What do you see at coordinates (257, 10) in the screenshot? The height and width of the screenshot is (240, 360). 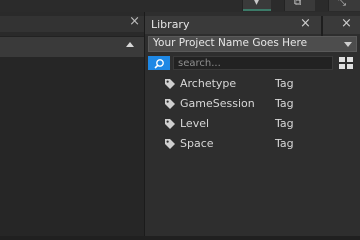 I see `active-indicator` at bounding box center [257, 10].